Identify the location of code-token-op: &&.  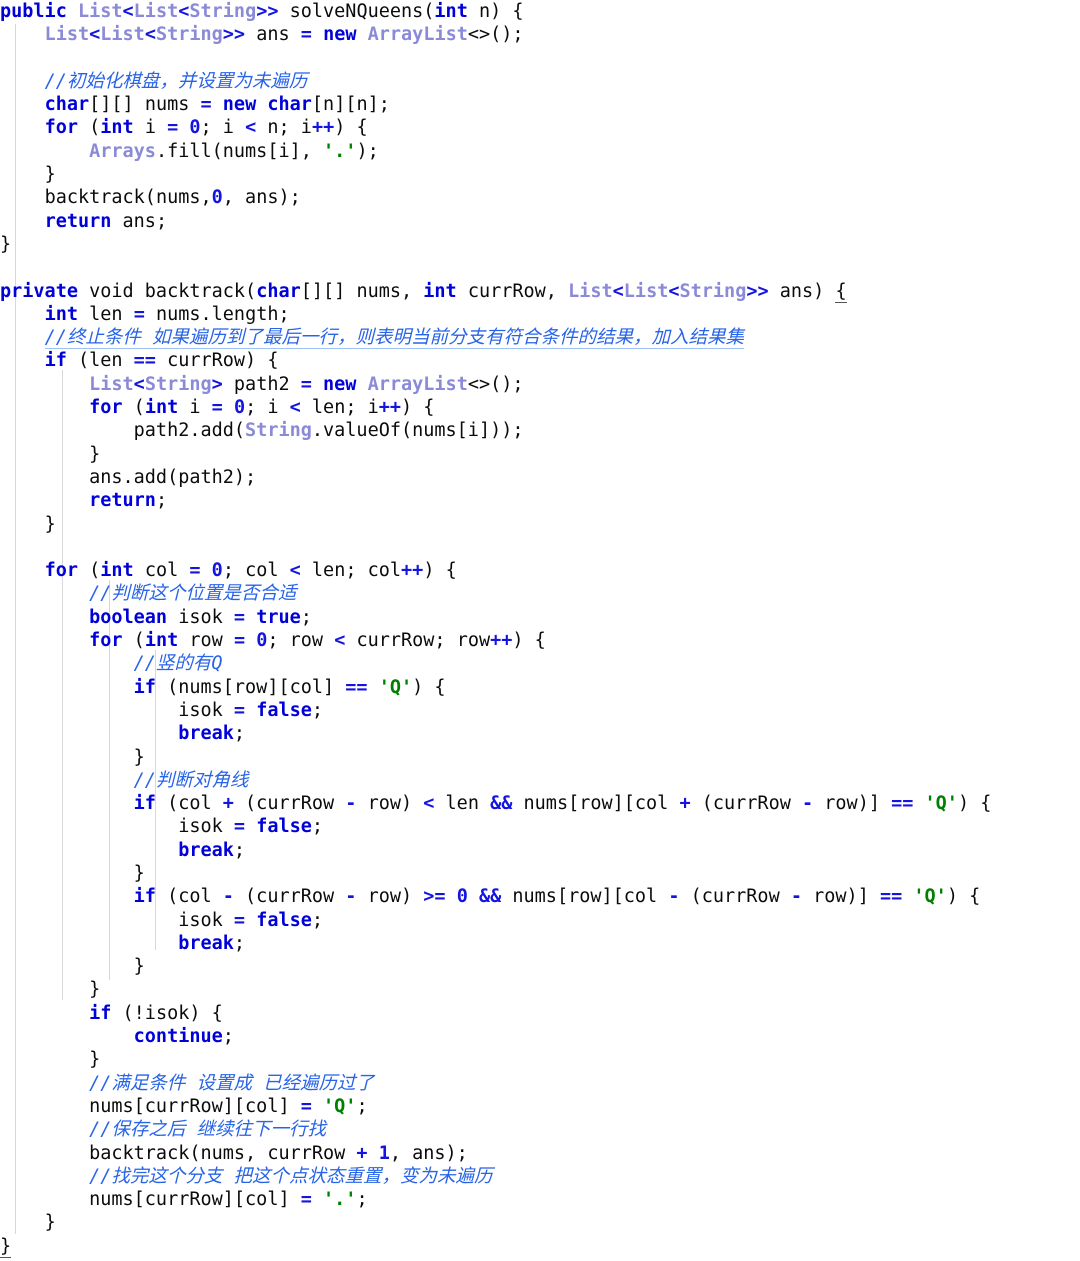
(501, 804).